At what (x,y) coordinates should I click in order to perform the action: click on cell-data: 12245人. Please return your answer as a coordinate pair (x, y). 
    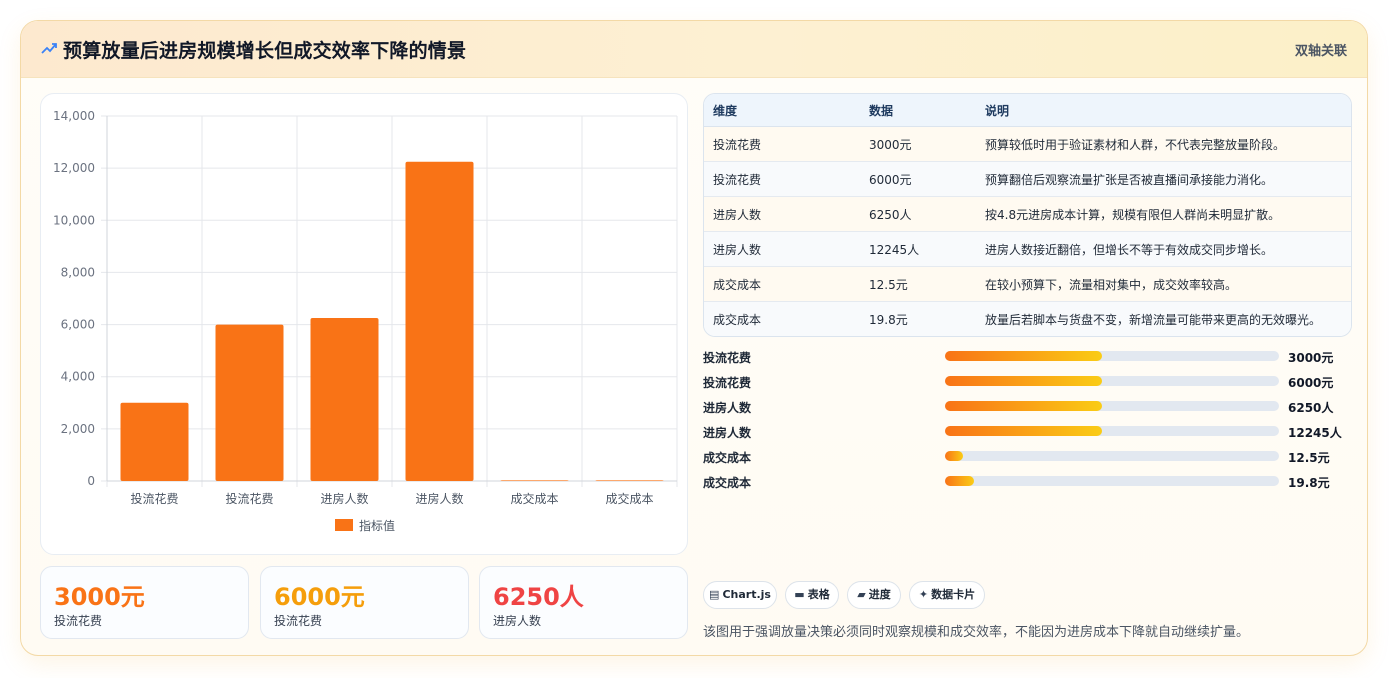
    Looking at the image, I should click on (918, 249).